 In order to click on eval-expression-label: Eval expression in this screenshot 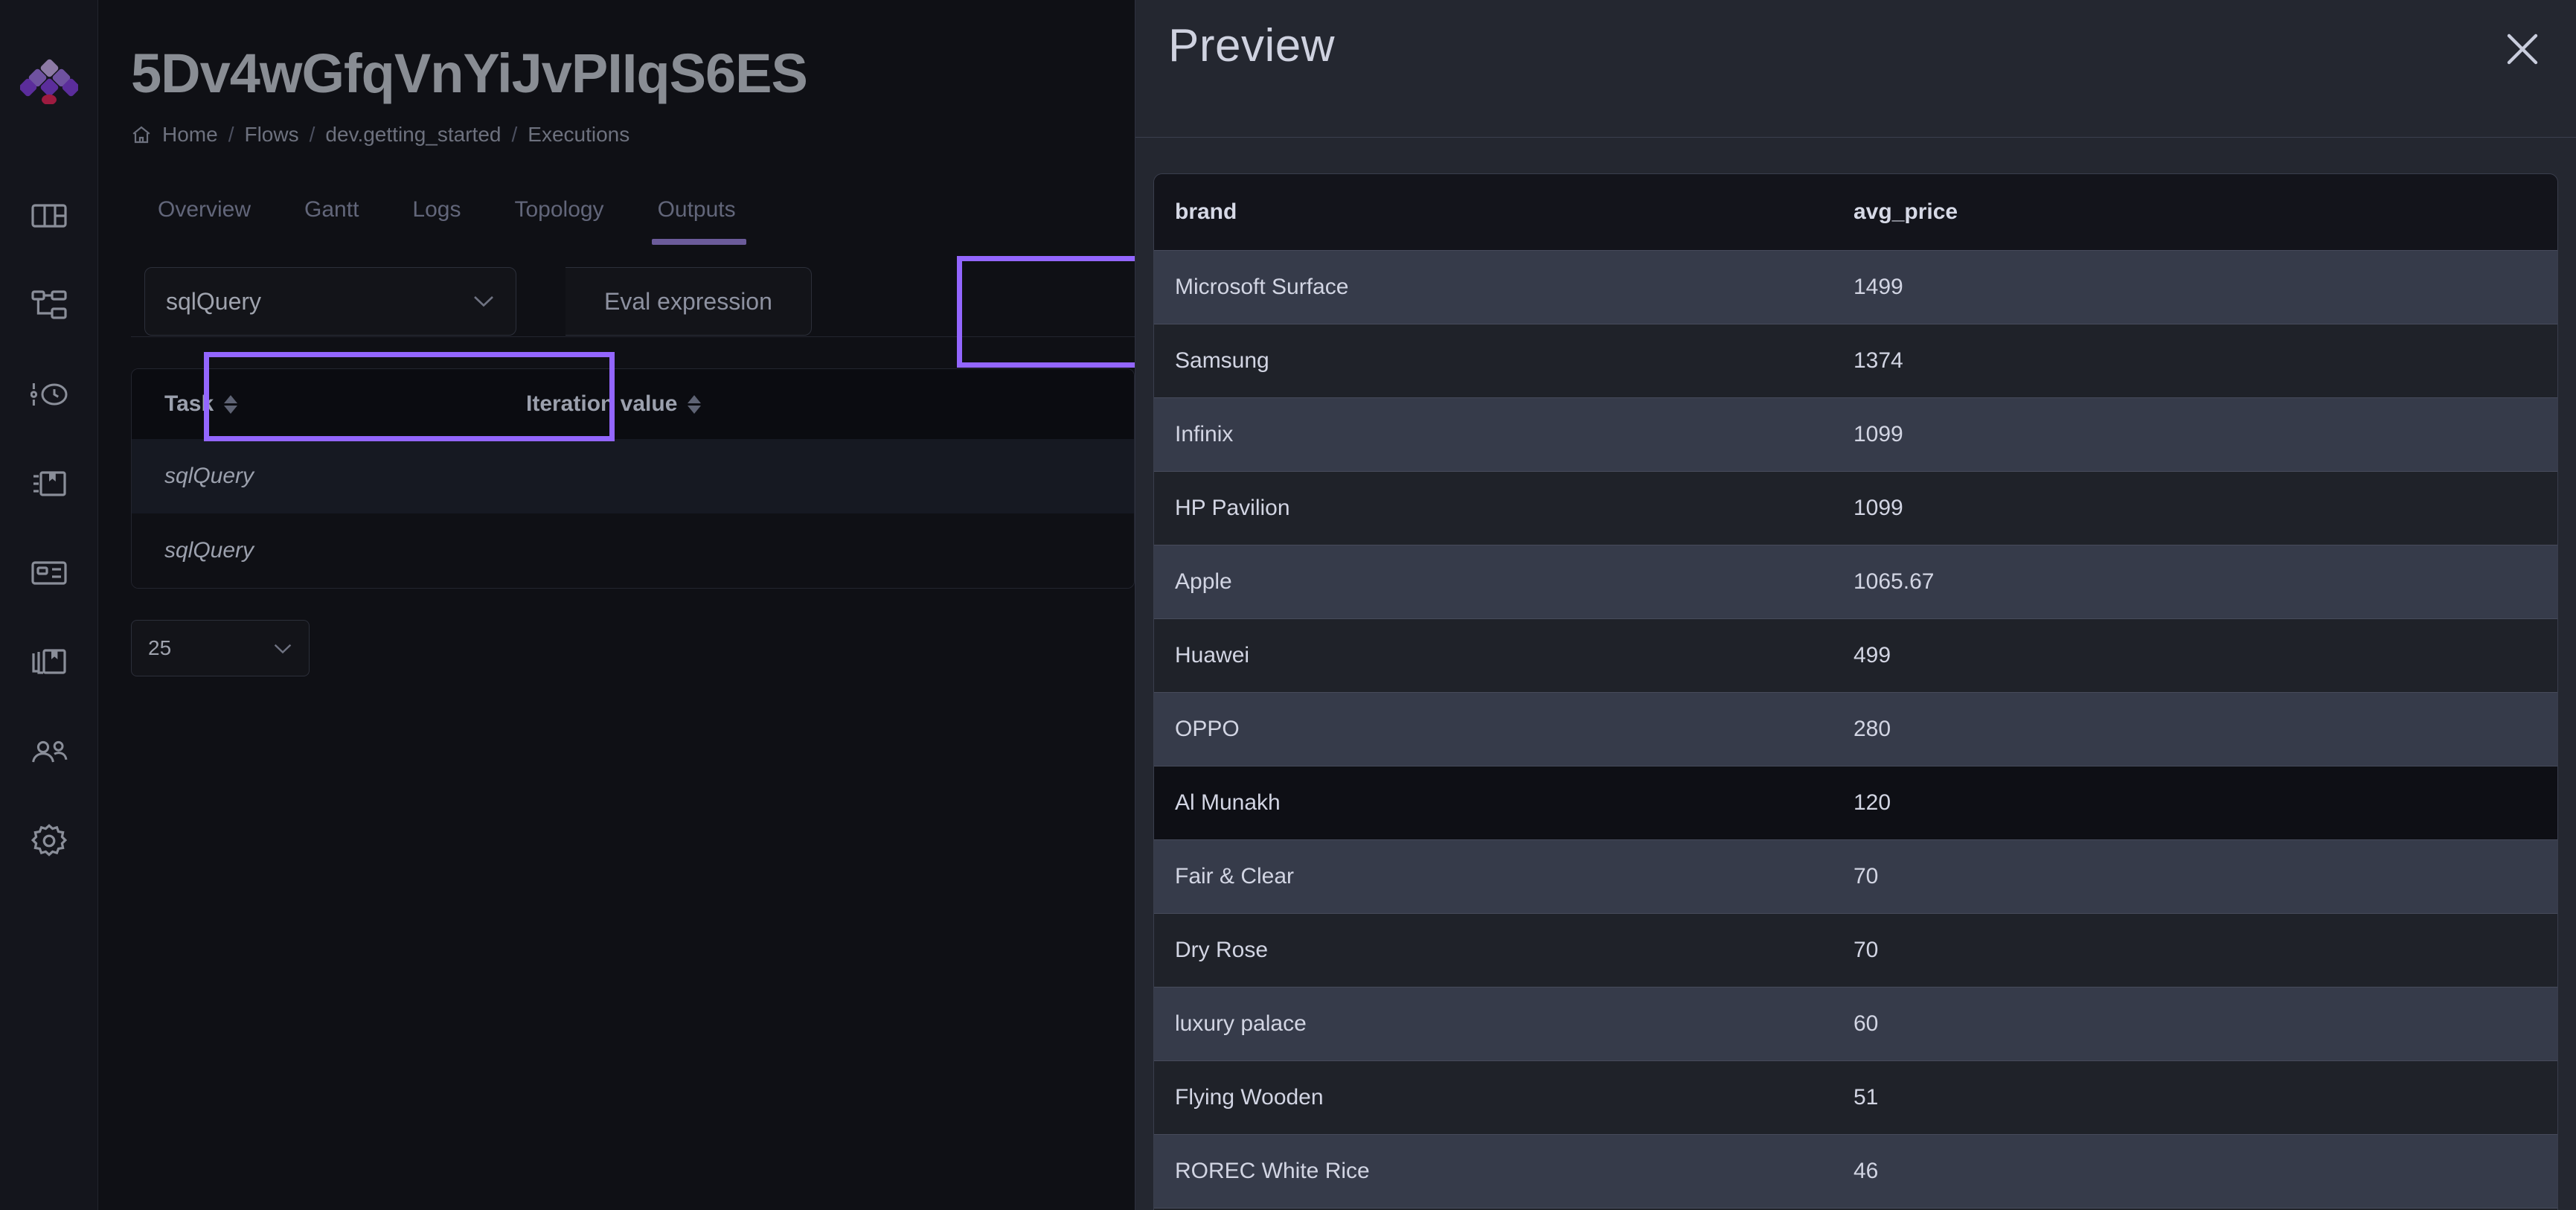, I will do `click(688, 301)`.